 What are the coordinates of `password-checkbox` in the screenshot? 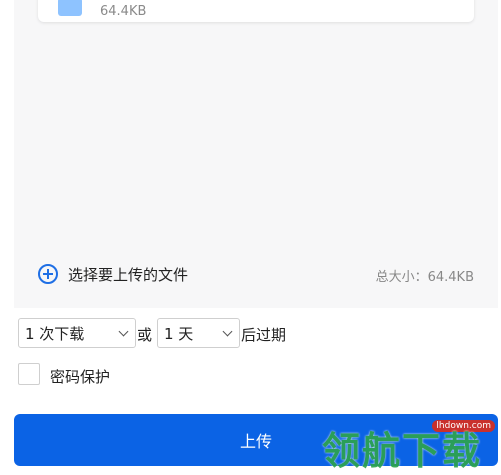 It's located at (29, 374).